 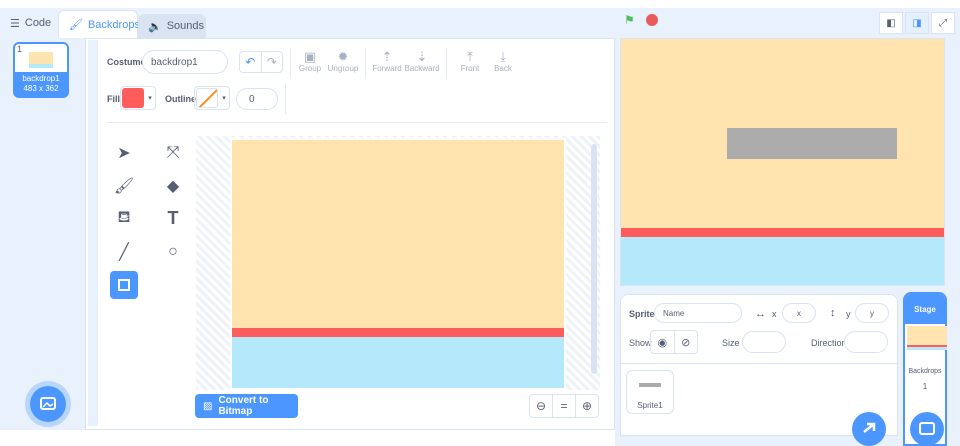 What do you see at coordinates (310, 23) in the screenshot?
I see `tab-bar: ☰ Code 🖌 Backdrops 🔈 Sounds` at bounding box center [310, 23].